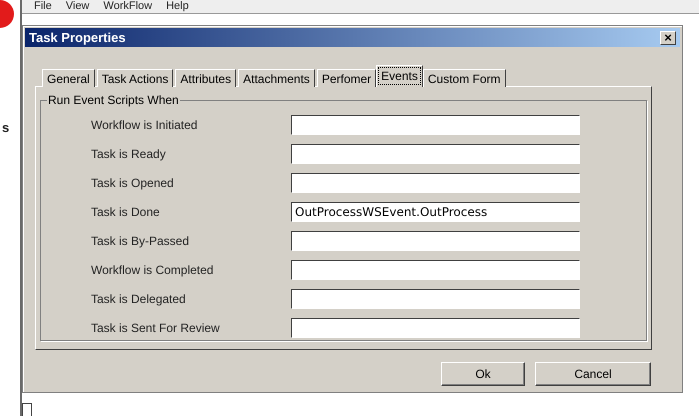 The image size is (699, 416). Describe the element at coordinates (6, 127) in the screenshot. I see `side-text: s` at that location.